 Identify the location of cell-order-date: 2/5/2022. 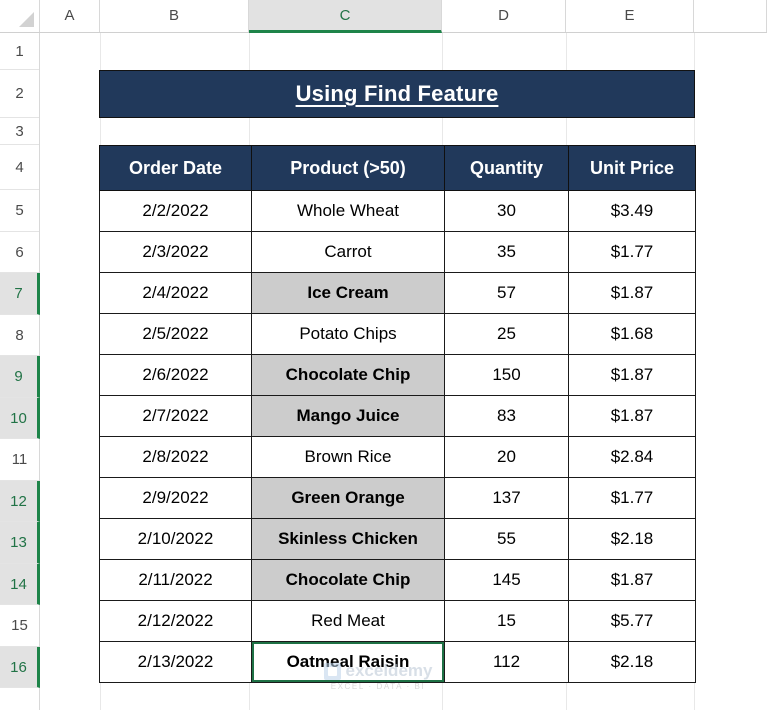
(175, 334).